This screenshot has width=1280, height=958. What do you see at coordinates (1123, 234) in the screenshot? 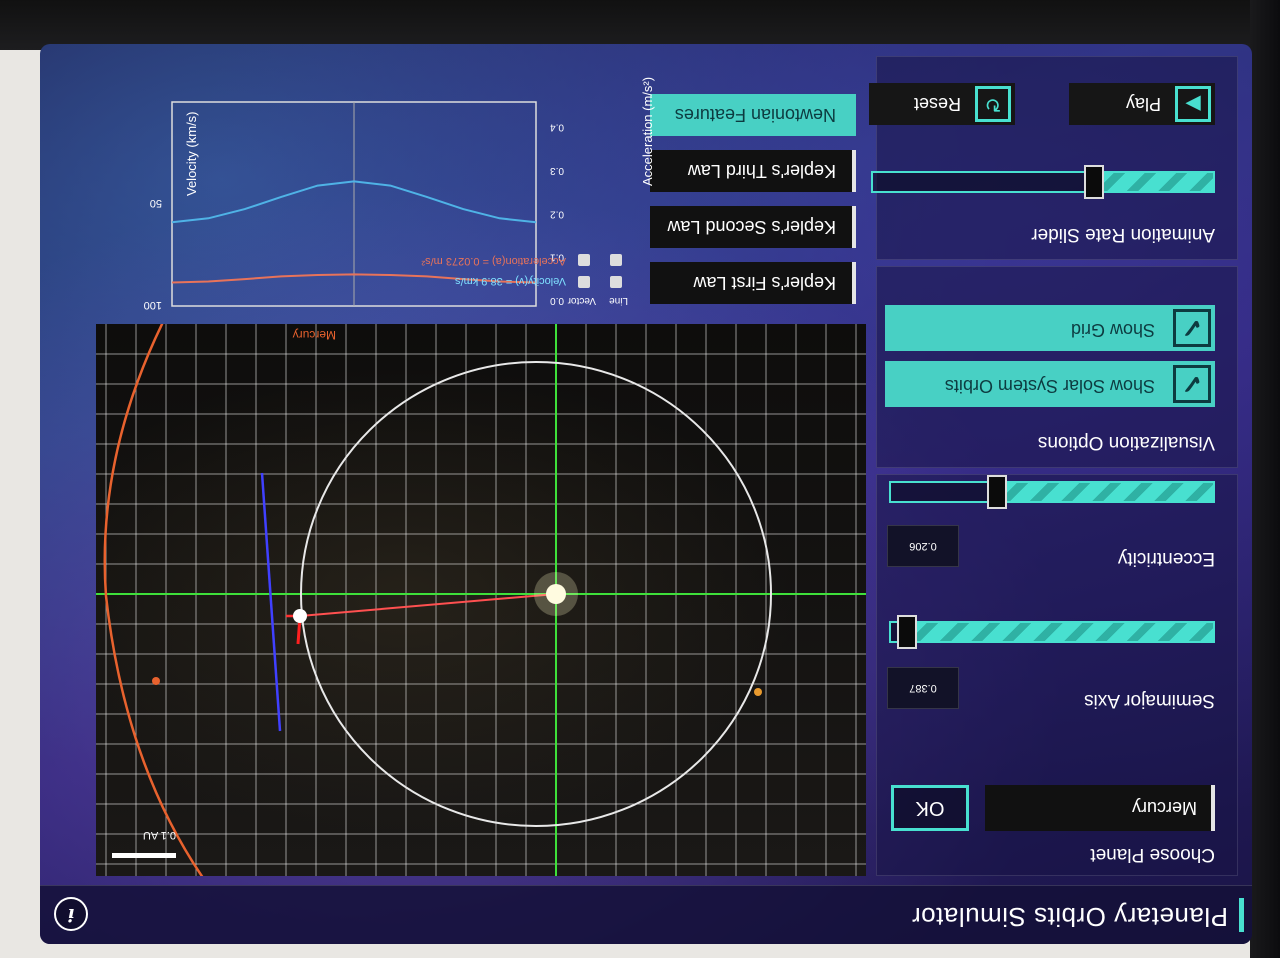
I see `animation-rate-label: Animation Rate Slider` at bounding box center [1123, 234].